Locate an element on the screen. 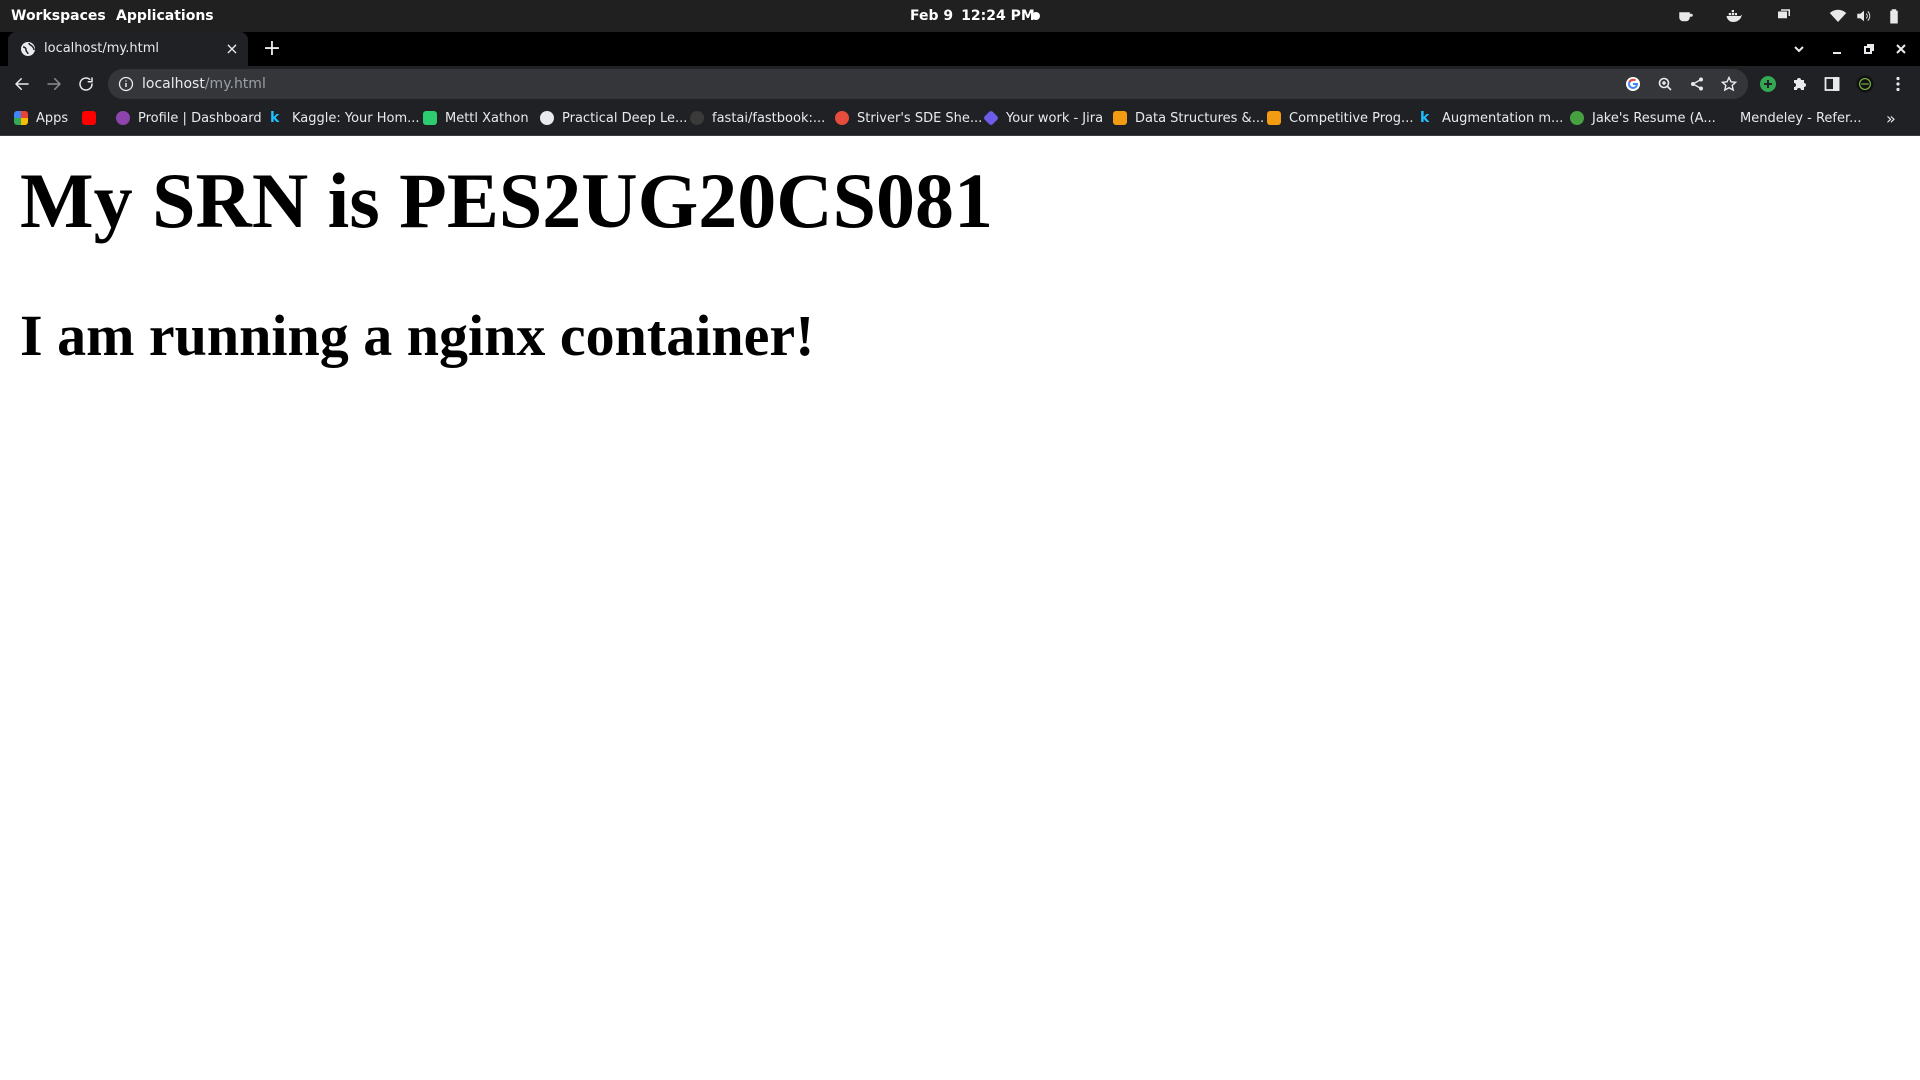  browser-toolbar: localhost/my.html is located at coordinates (960, 84).